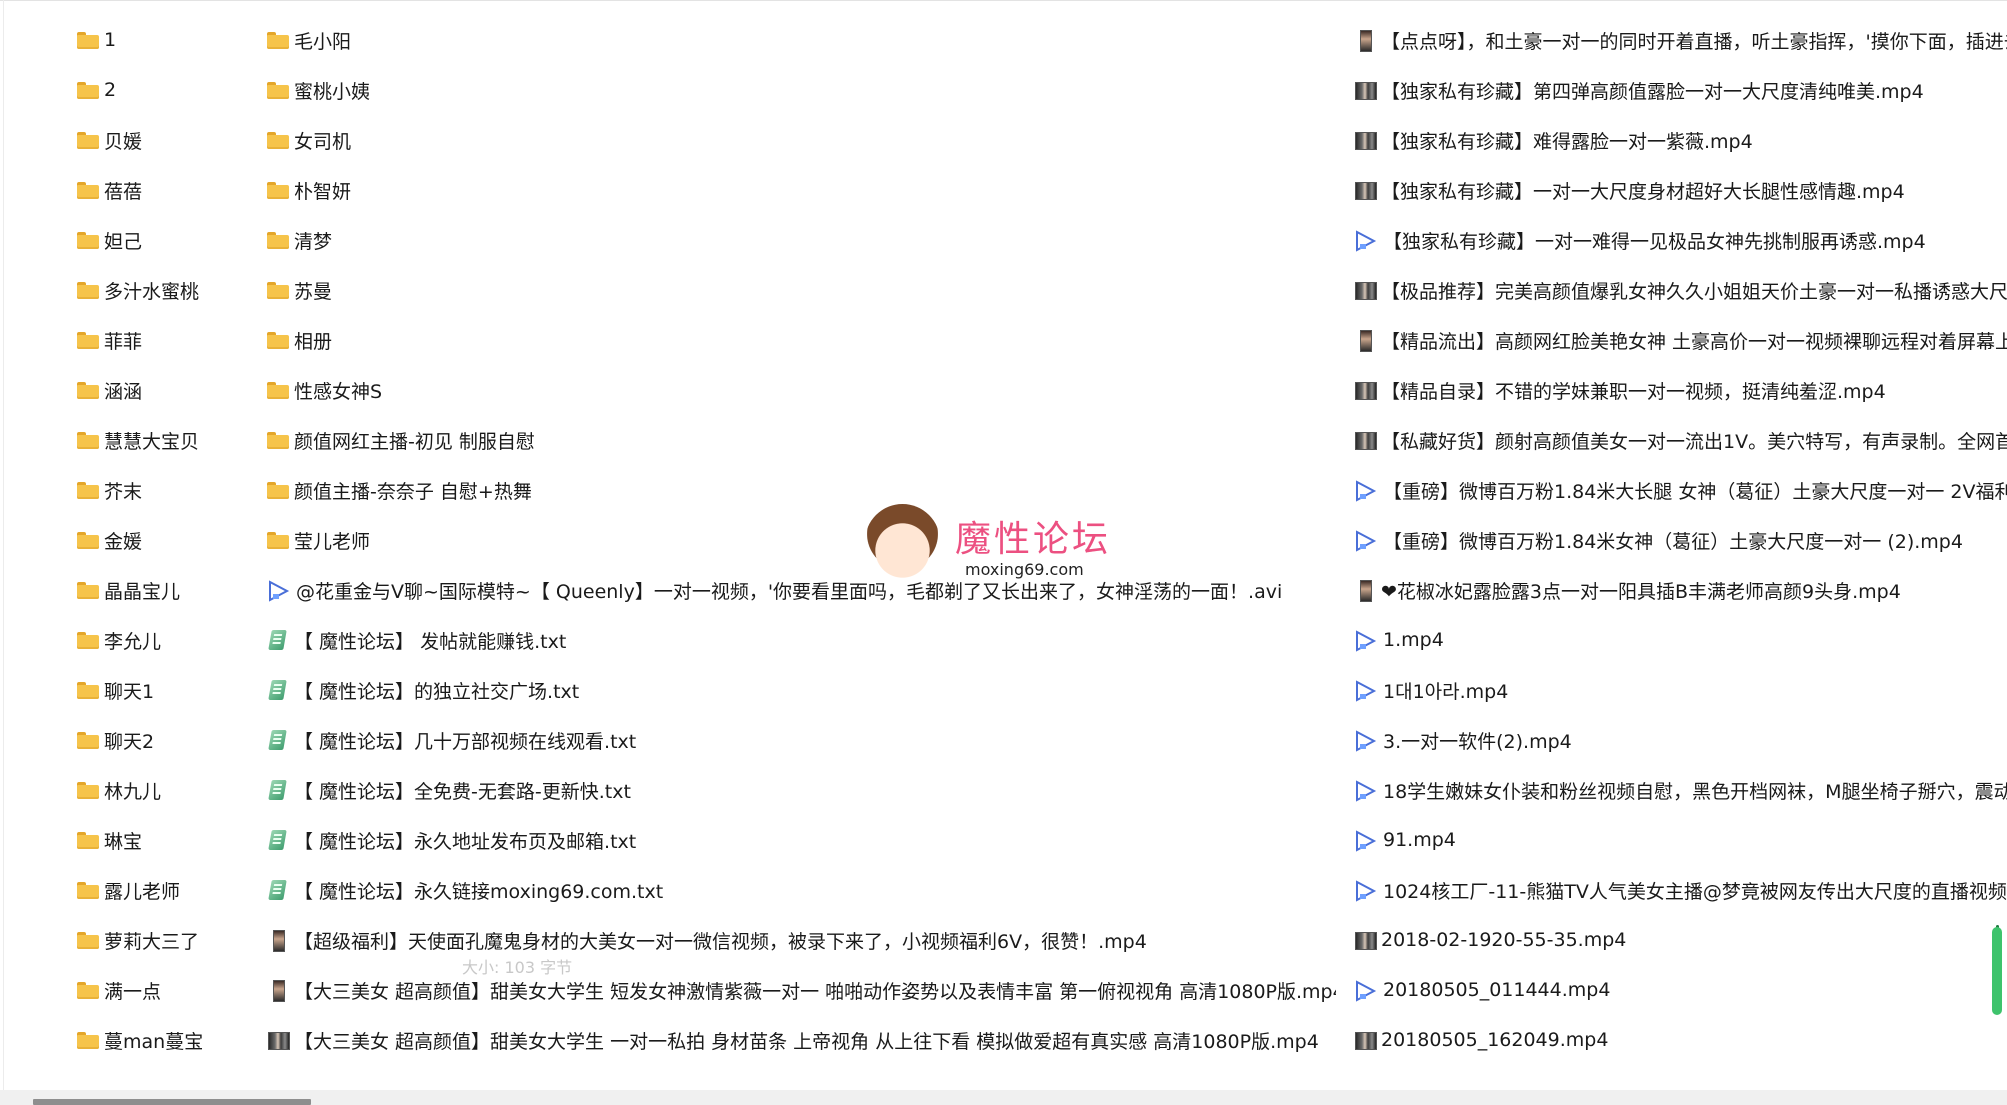 The image size is (2007, 1105). I want to click on file-item: 【极品推荐】完美高颜值爆乳女神久久小姐姐天价土豪一对一私播诱惑大尺度，, so click(1680, 290).